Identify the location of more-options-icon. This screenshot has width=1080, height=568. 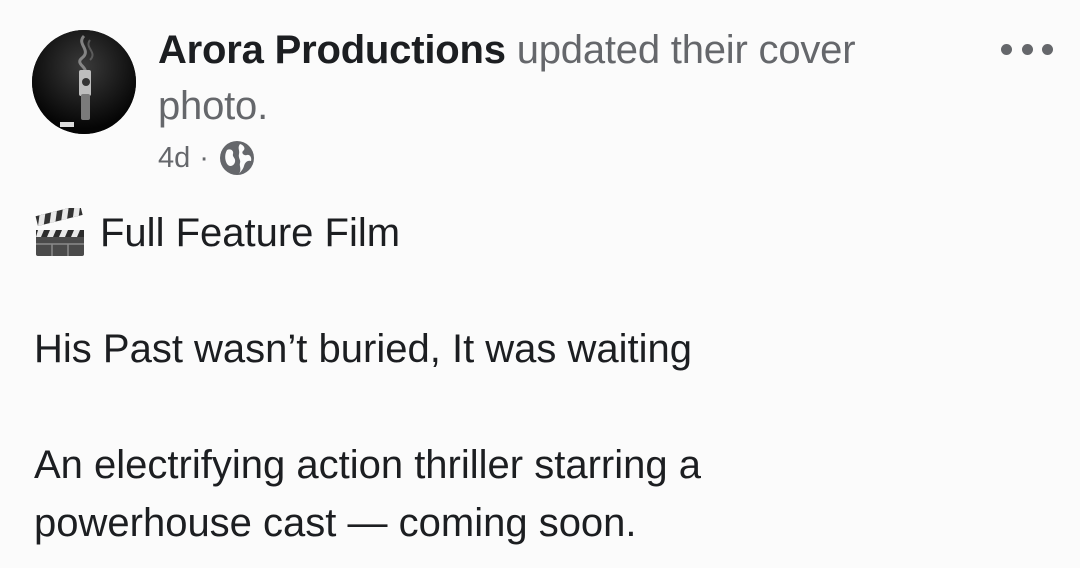
(1027, 49).